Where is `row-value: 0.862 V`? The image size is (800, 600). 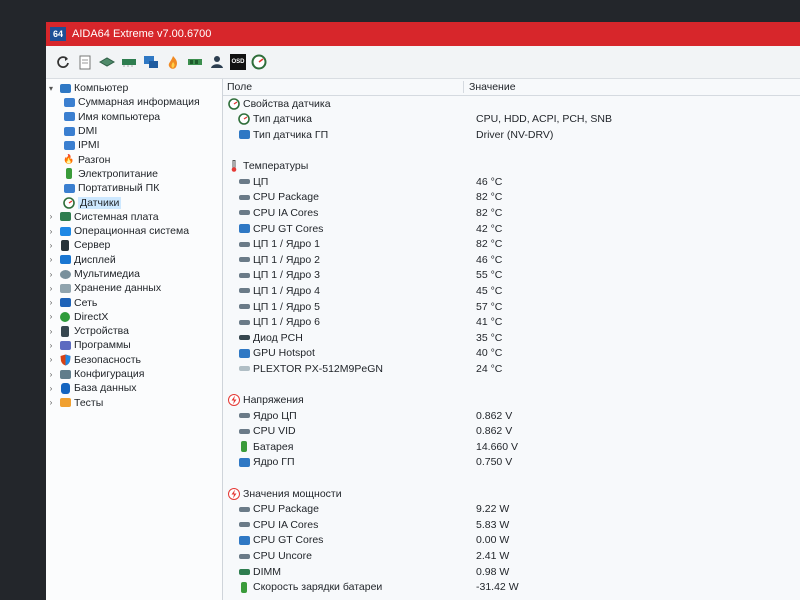 row-value: 0.862 V is located at coordinates (494, 431).